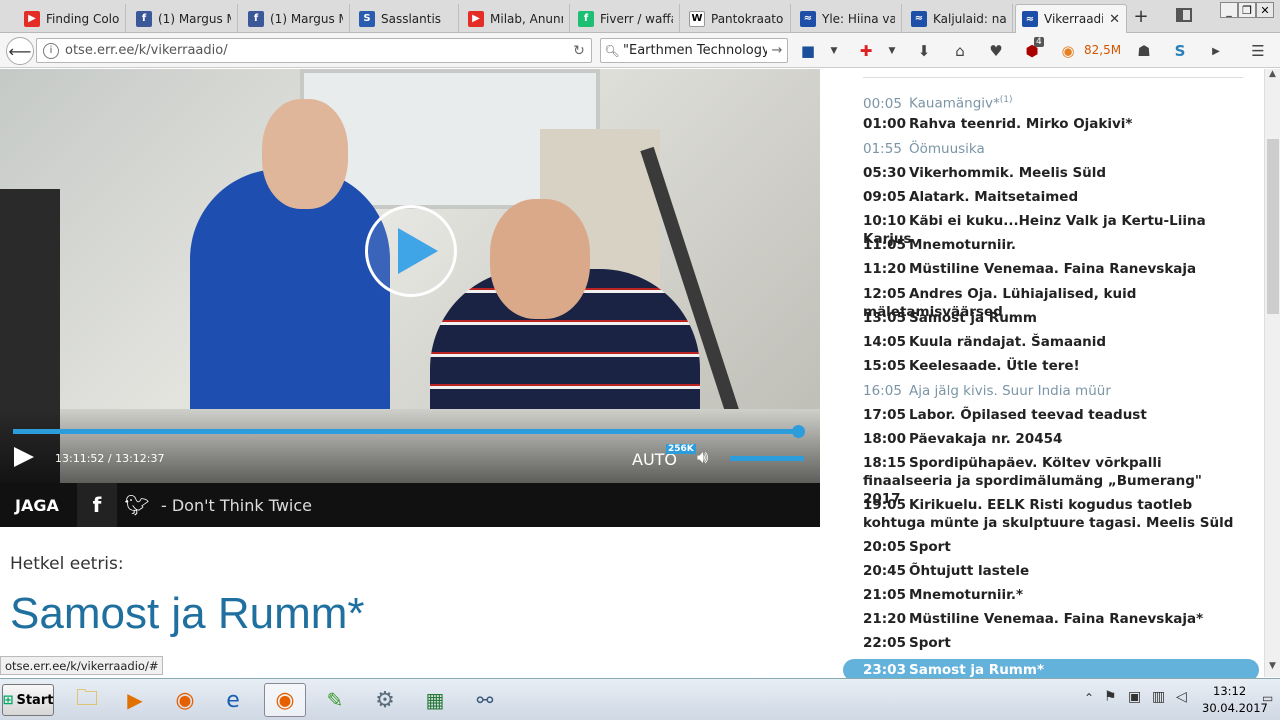  I want to click on tab-favicon-icon: W, so click(697, 18).